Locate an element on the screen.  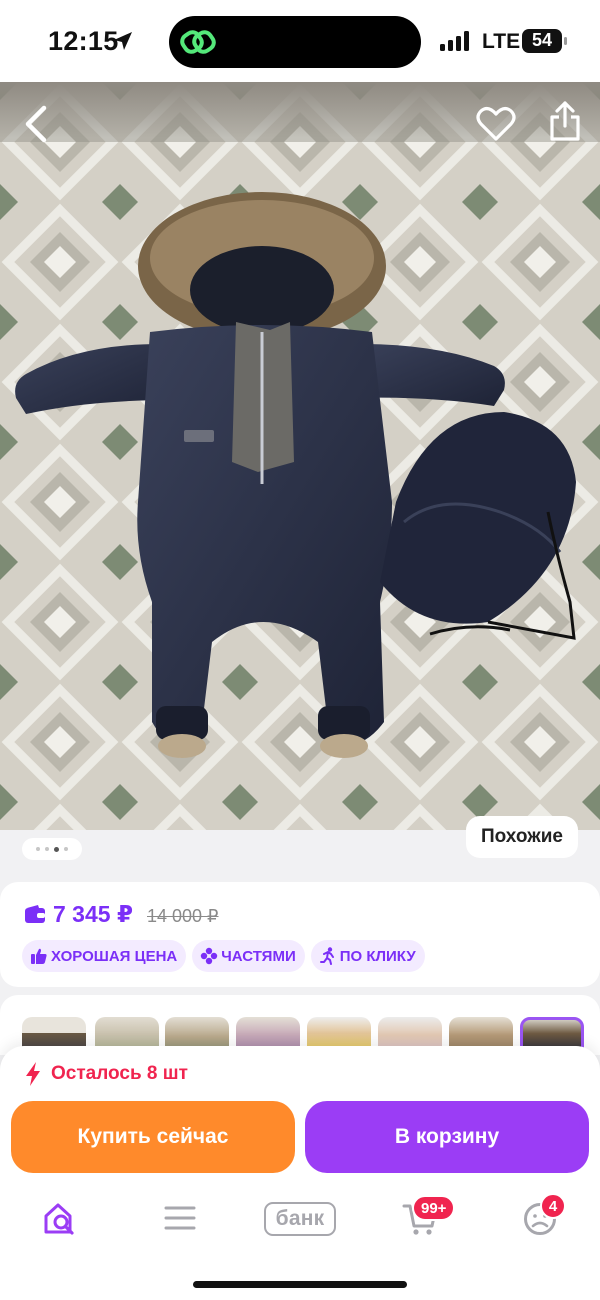
parts-icon is located at coordinates (209, 956).